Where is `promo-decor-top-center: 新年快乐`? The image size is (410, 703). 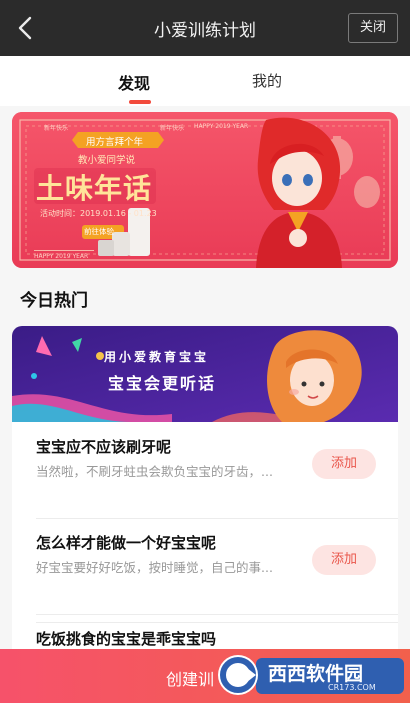 promo-decor-top-center: 新年快乐 is located at coordinates (172, 128).